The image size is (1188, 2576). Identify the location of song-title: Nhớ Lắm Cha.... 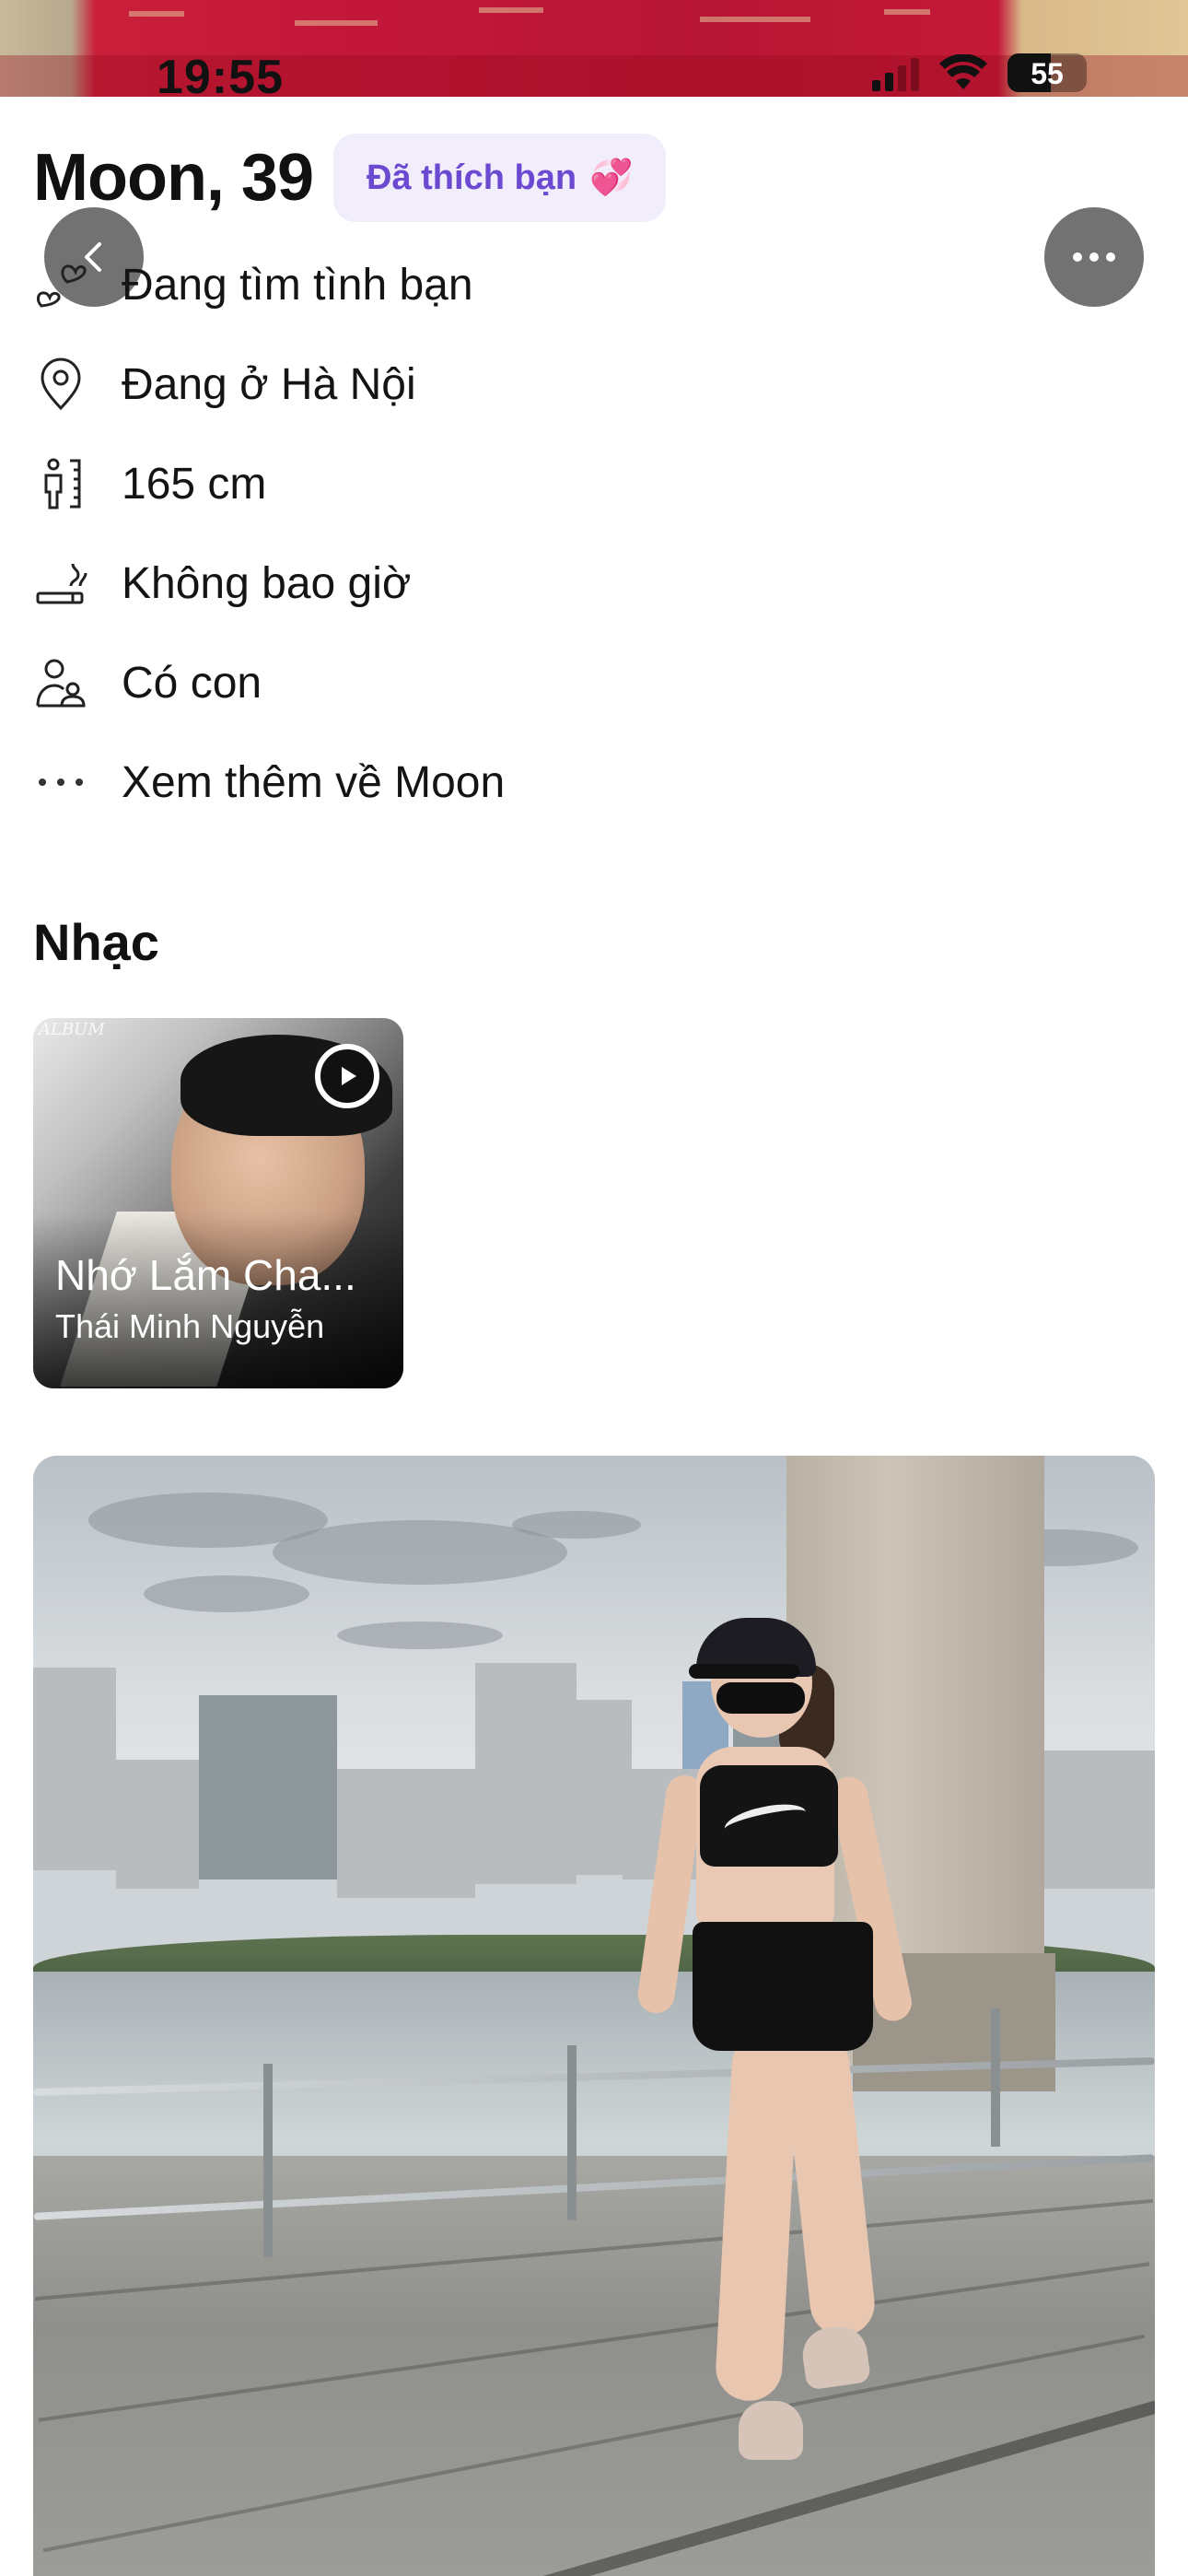
(205, 1275).